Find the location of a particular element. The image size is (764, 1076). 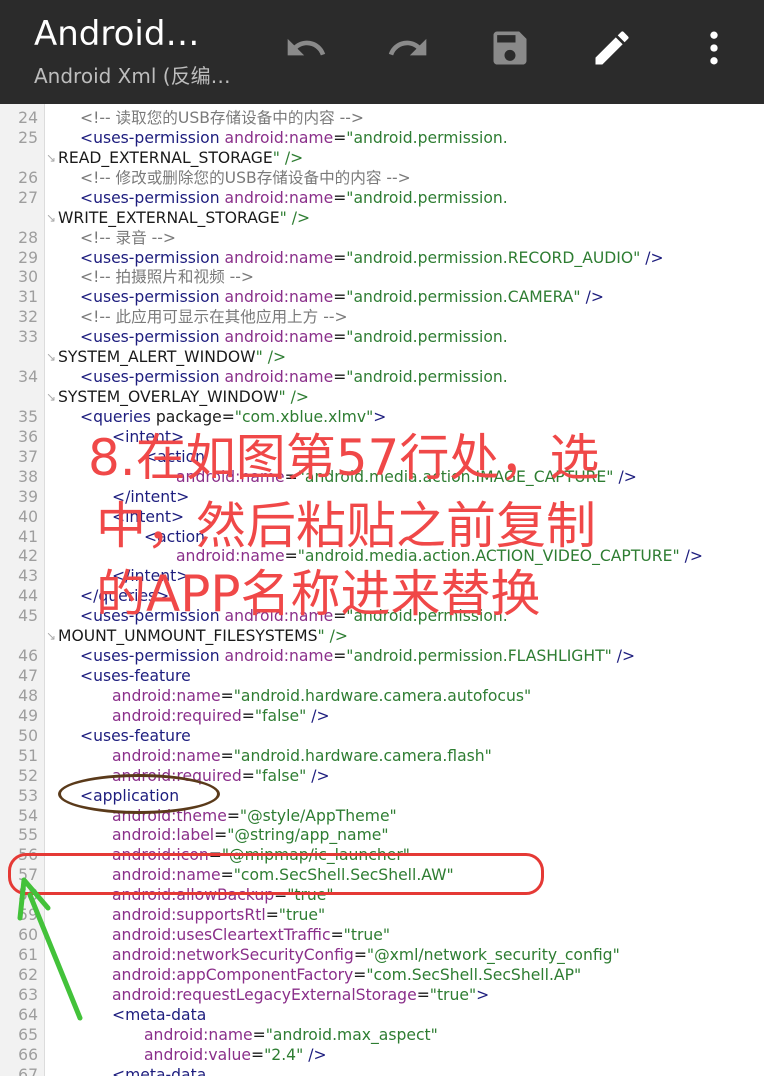

instruction-line-2: 中，然后粘贴之前复制 is located at coordinates (346, 526).